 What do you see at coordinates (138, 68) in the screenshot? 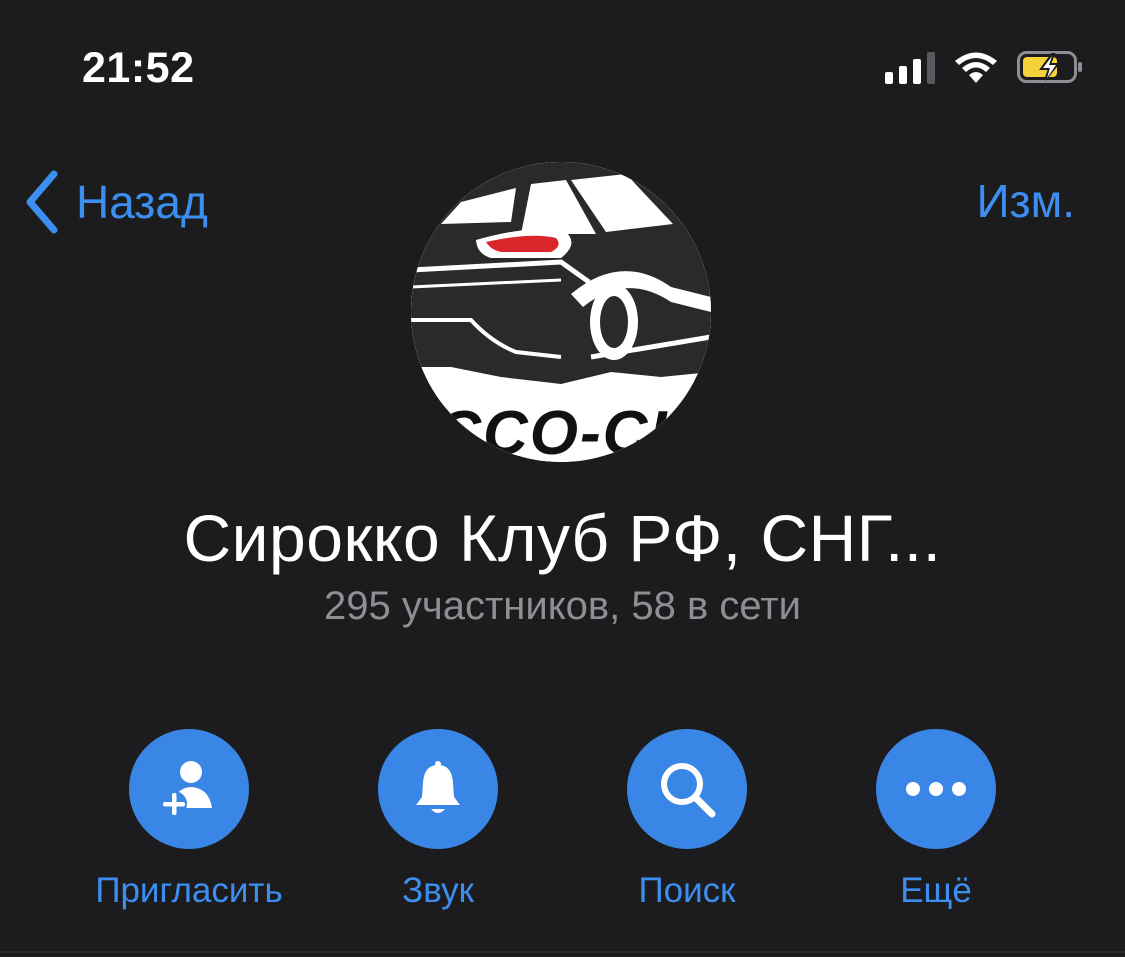
I see `status-time: 21:52` at bounding box center [138, 68].